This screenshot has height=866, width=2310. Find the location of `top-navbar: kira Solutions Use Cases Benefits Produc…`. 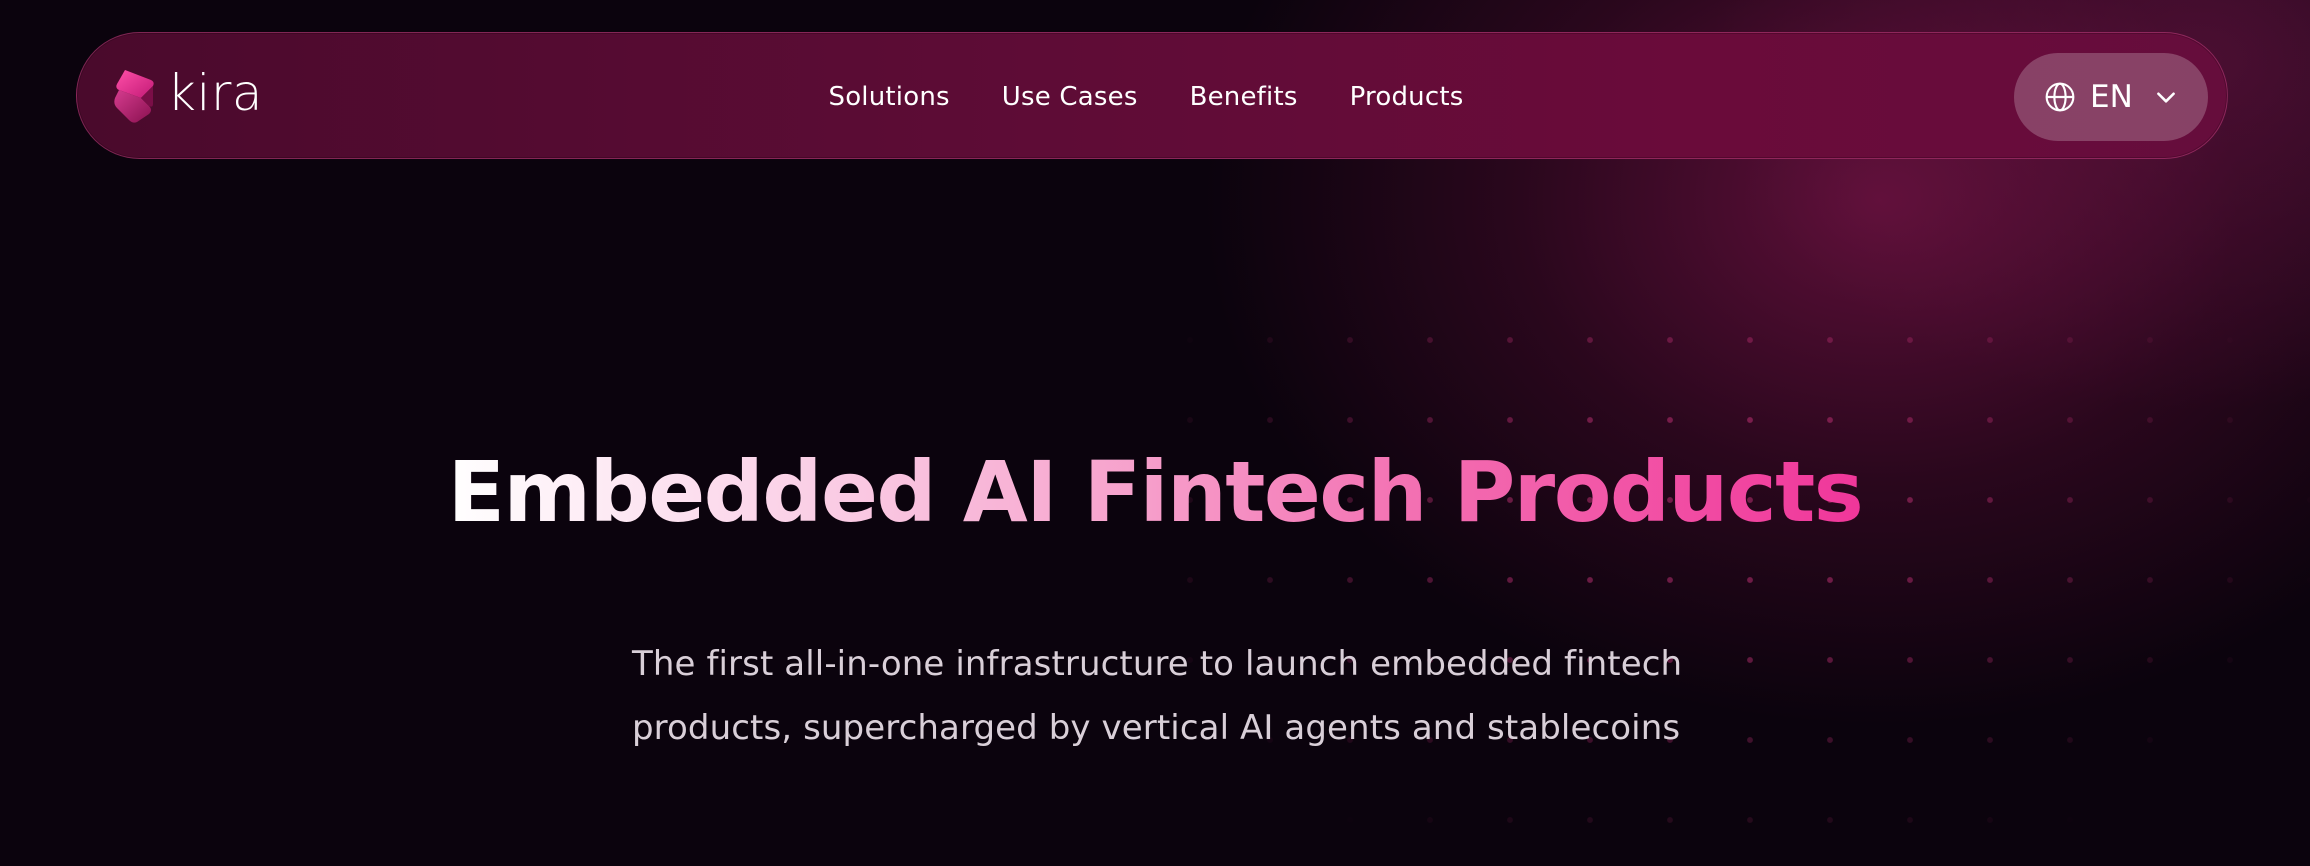

top-navbar: kira Solutions Use Cases Benefits Produc… is located at coordinates (1152, 95).